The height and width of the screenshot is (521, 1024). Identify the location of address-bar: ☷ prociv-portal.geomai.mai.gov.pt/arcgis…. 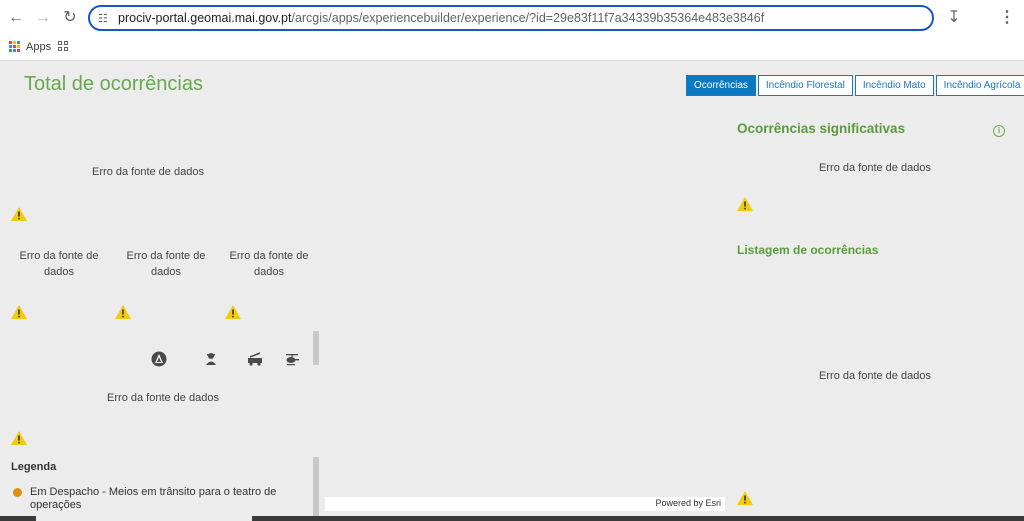
(511, 18).